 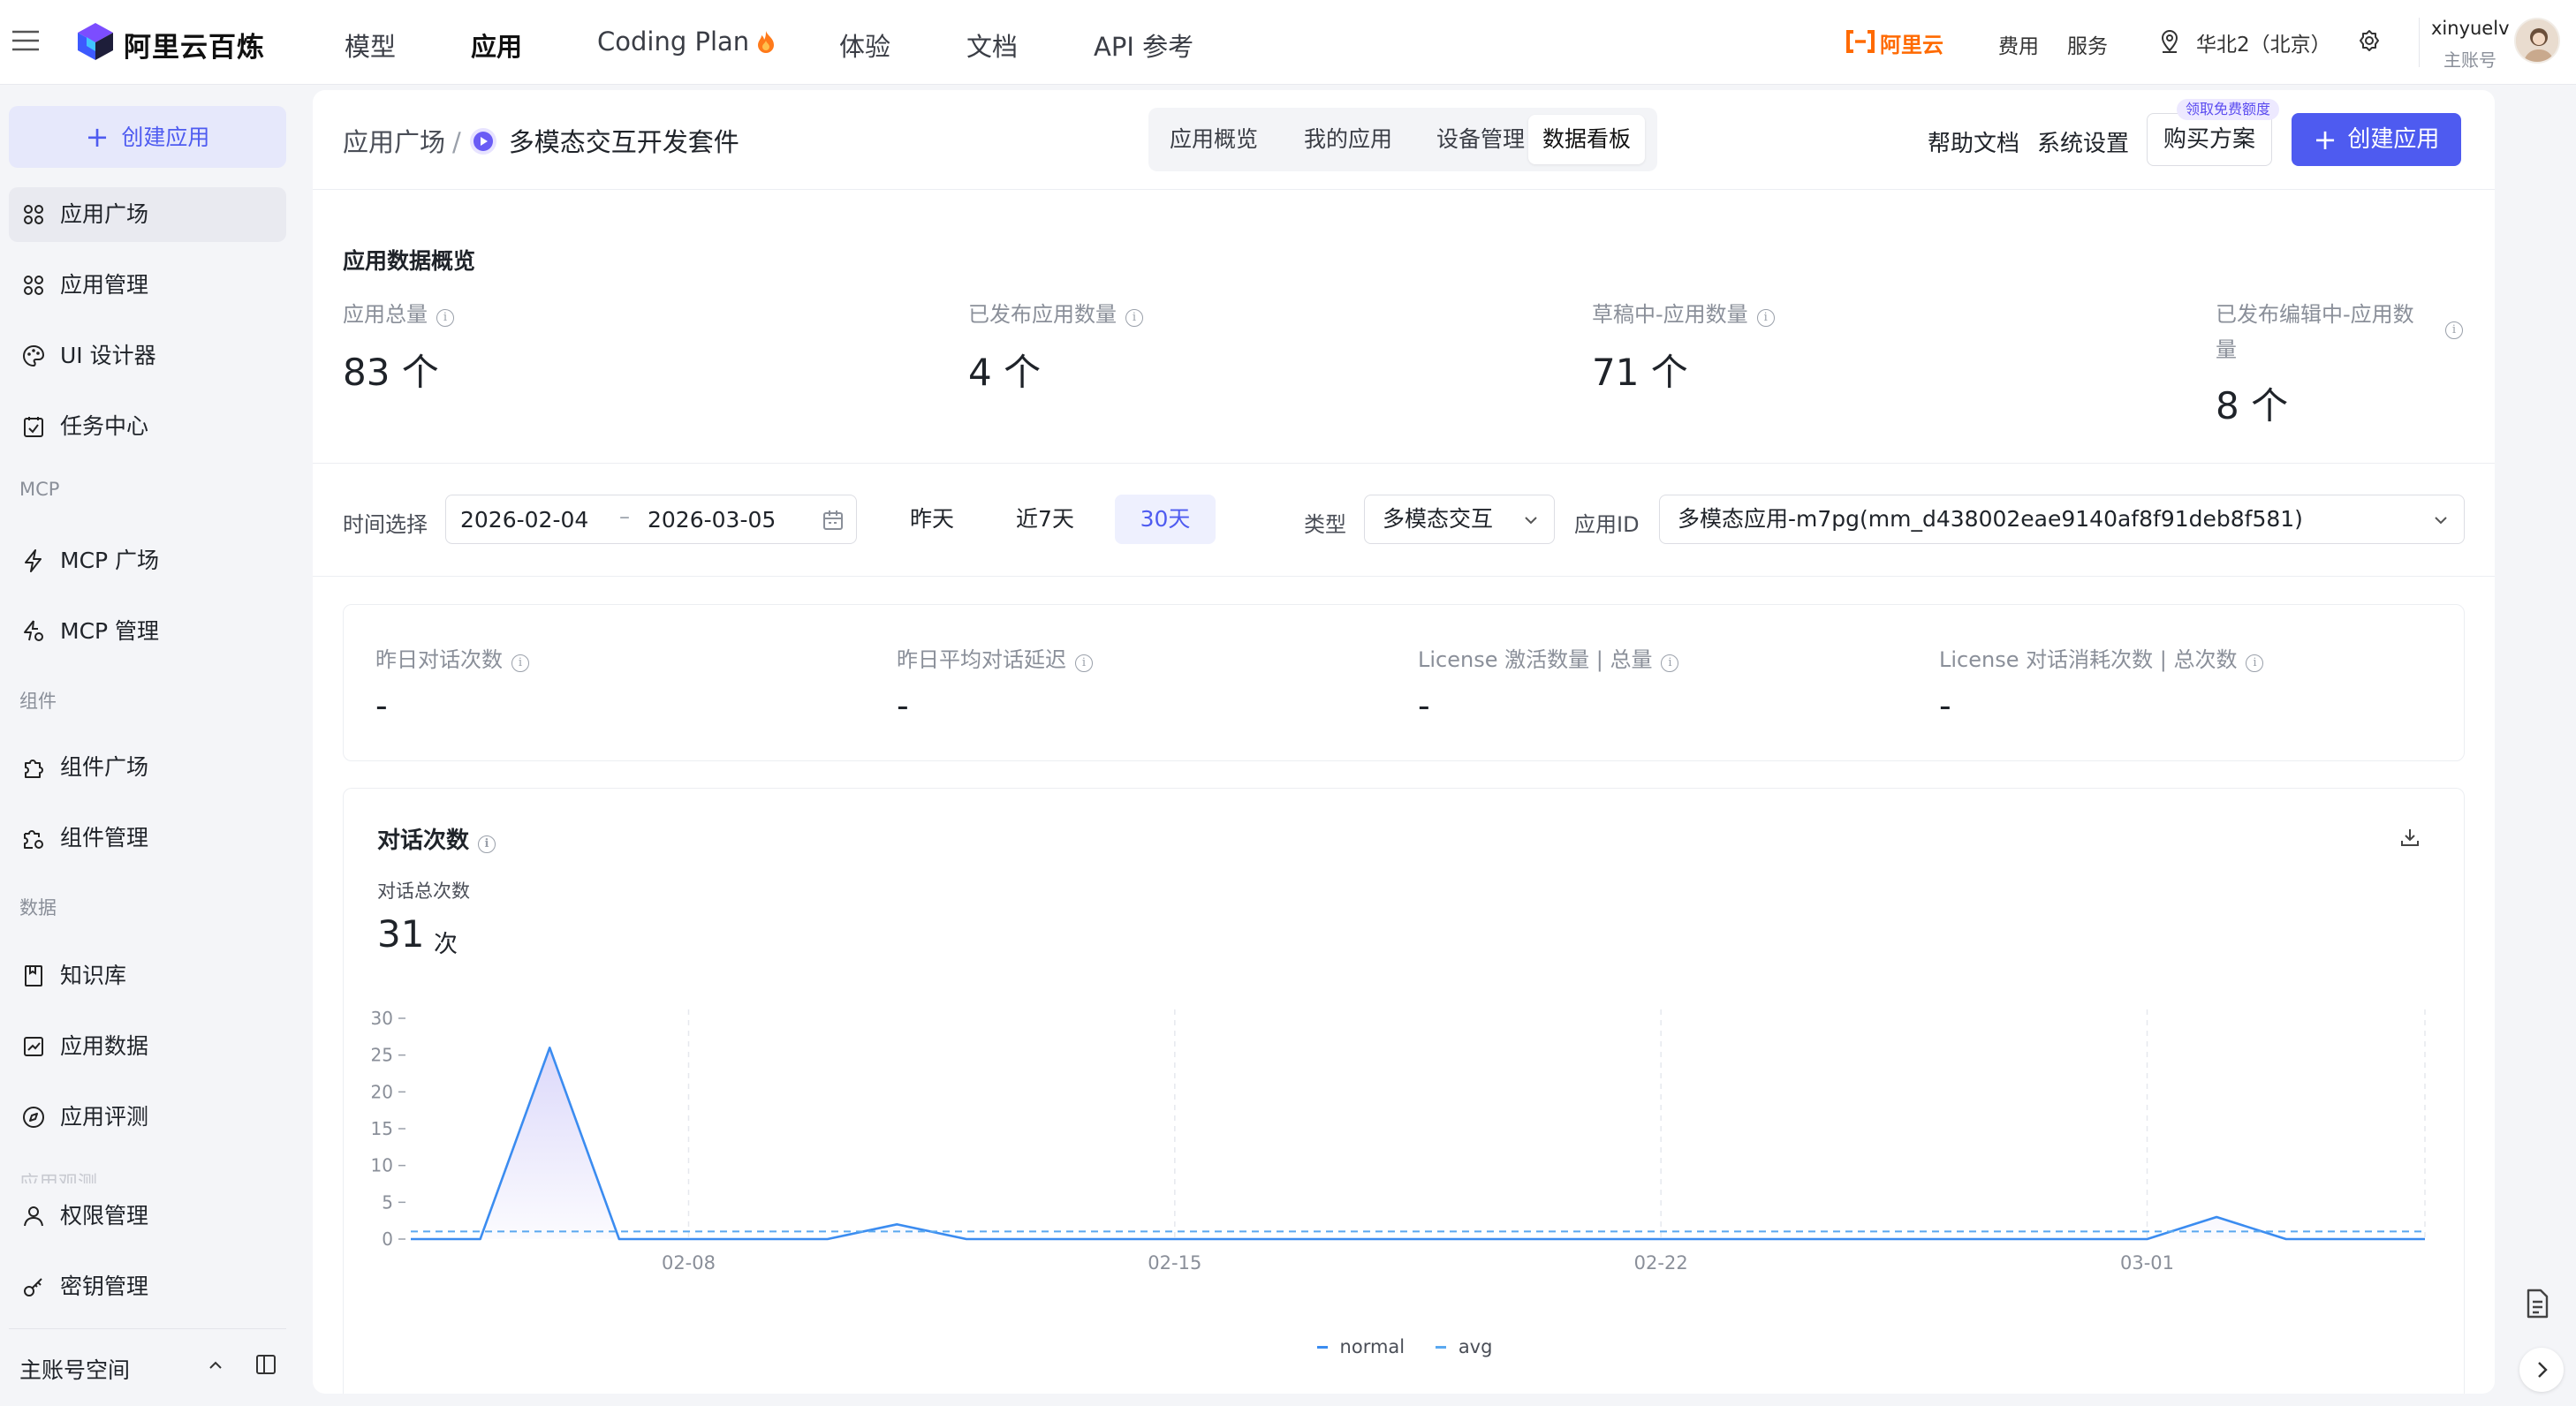 What do you see at coordinates (2369, 40) in the screenshot?
I see `gear-icon` at bounding box center [2369, 40].